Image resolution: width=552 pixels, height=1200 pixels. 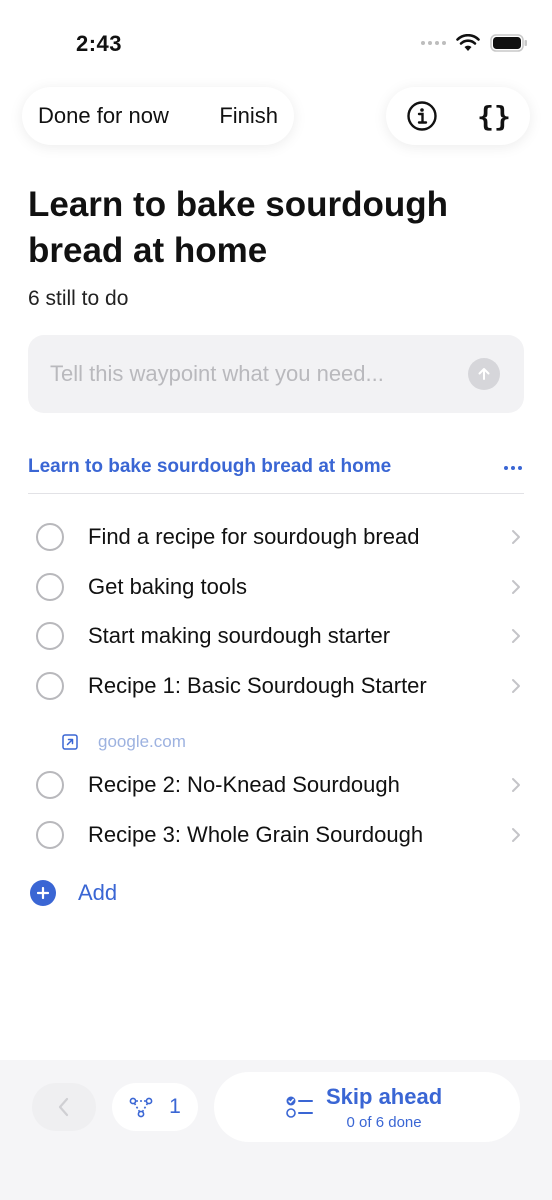 I want to click on remaining-count: 6 still to do, so click(x=78, y=298).